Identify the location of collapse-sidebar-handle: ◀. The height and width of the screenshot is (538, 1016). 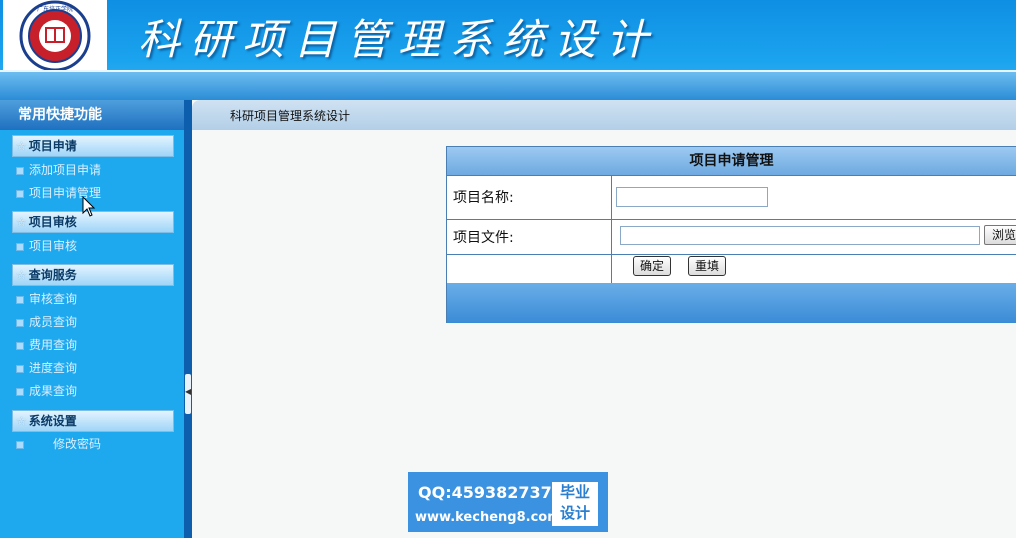
(188, 394).